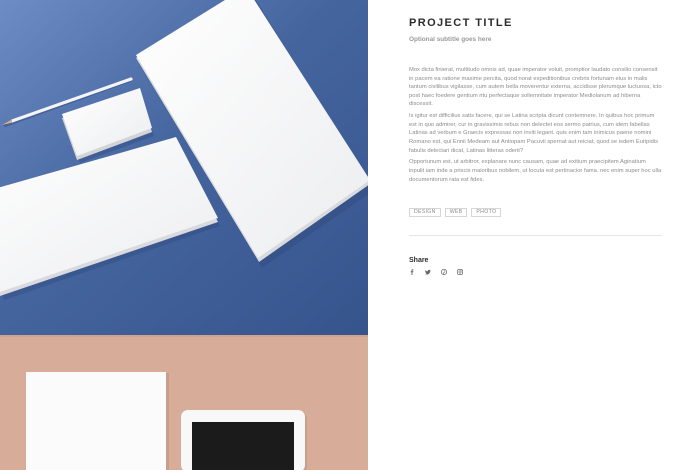 The image size is (700, 470). Describe the element at coordinates (425, 212) in the screenshot. I see `tag-design: DESIGN` at that location.